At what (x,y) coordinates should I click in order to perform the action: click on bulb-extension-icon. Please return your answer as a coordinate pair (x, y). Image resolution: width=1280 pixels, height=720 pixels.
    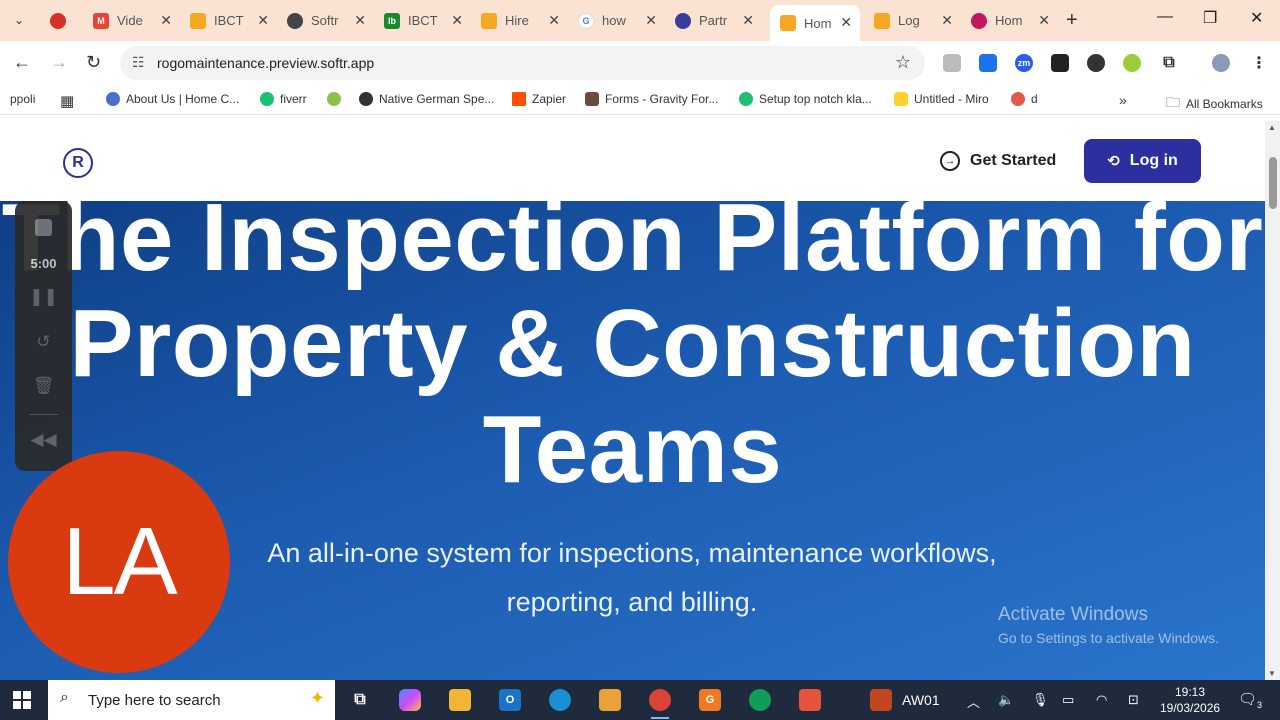
    Looking at the image, I should click on (1132, 63).